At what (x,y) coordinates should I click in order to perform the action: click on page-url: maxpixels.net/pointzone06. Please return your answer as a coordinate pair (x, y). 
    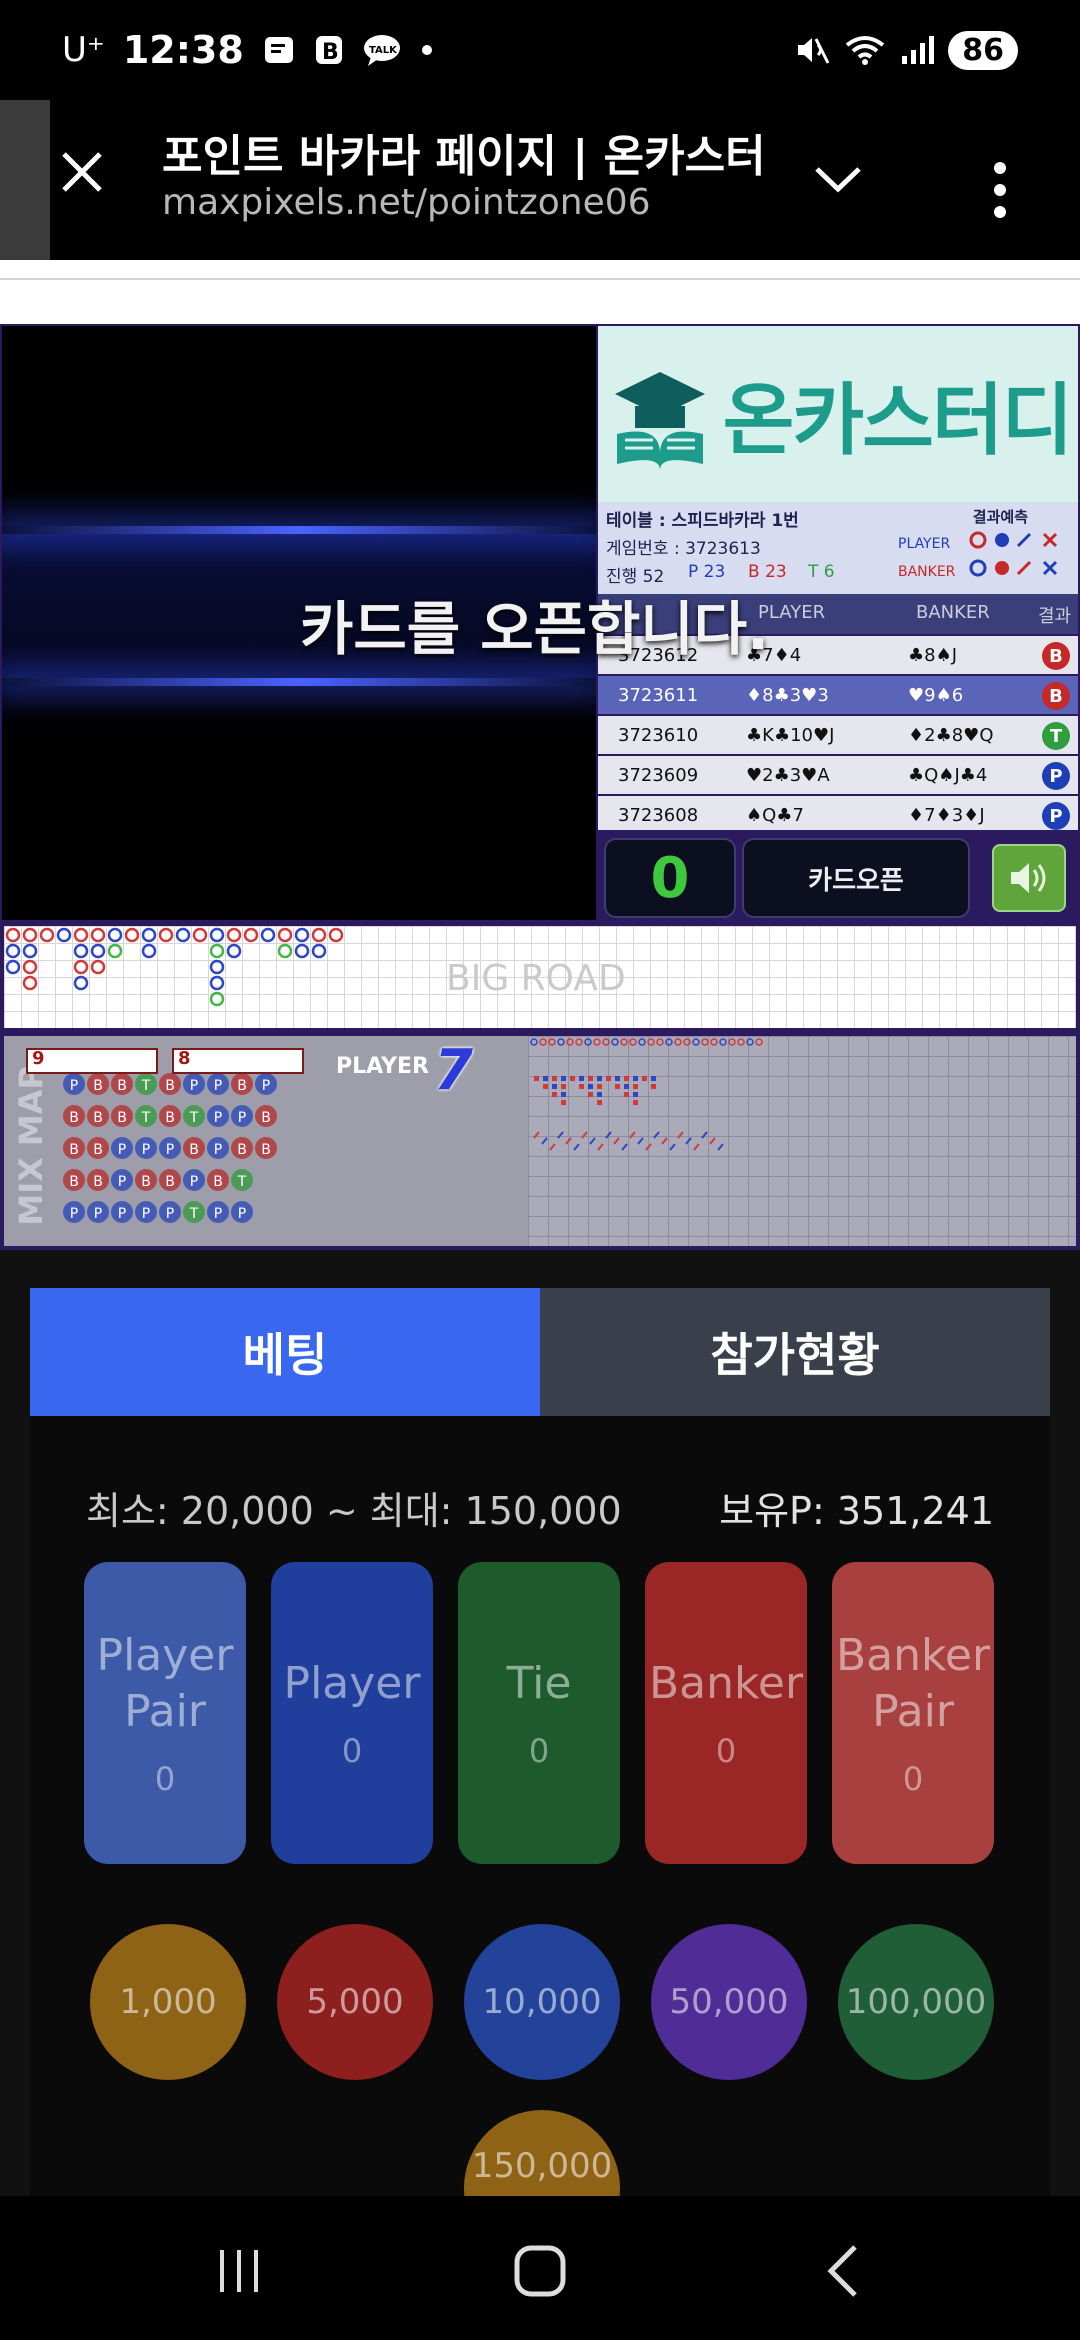
    Looking at the image, I should click on (406, 202).